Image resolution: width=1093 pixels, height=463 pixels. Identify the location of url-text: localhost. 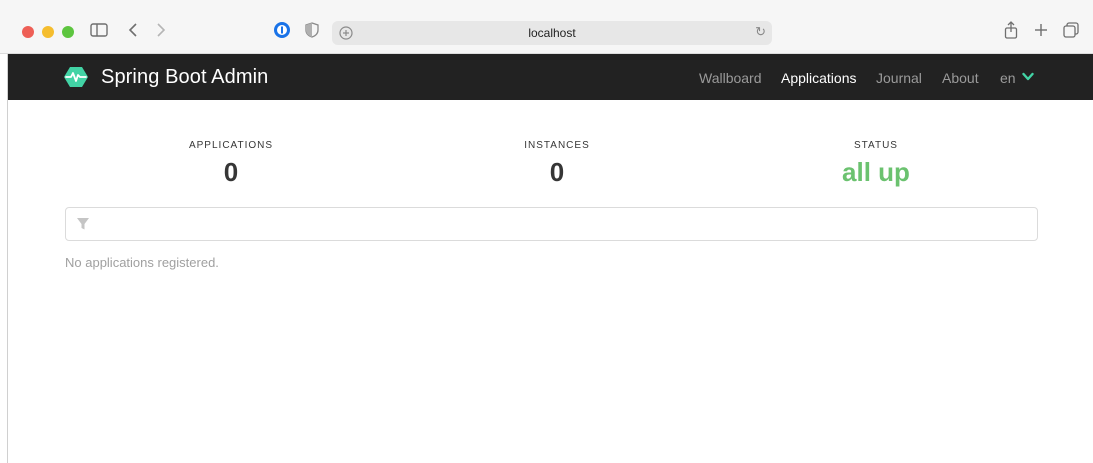
(552, 33).